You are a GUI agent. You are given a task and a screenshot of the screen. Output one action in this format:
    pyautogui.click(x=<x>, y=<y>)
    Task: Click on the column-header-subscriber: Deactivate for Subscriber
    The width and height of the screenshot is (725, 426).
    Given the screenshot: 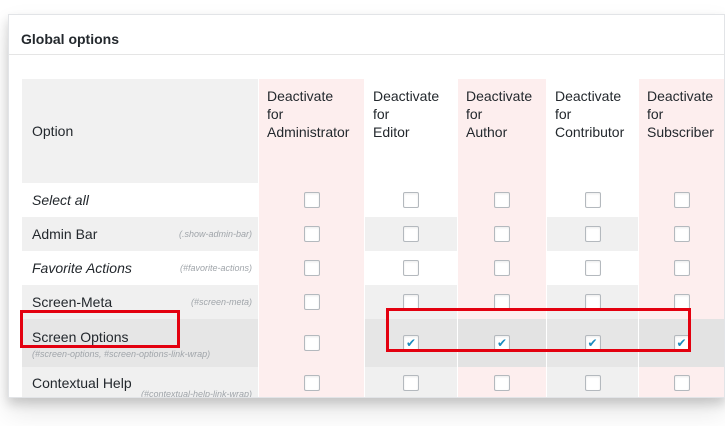 What is the action you would take?
    pyautogui.click(x=681, y=131)
    